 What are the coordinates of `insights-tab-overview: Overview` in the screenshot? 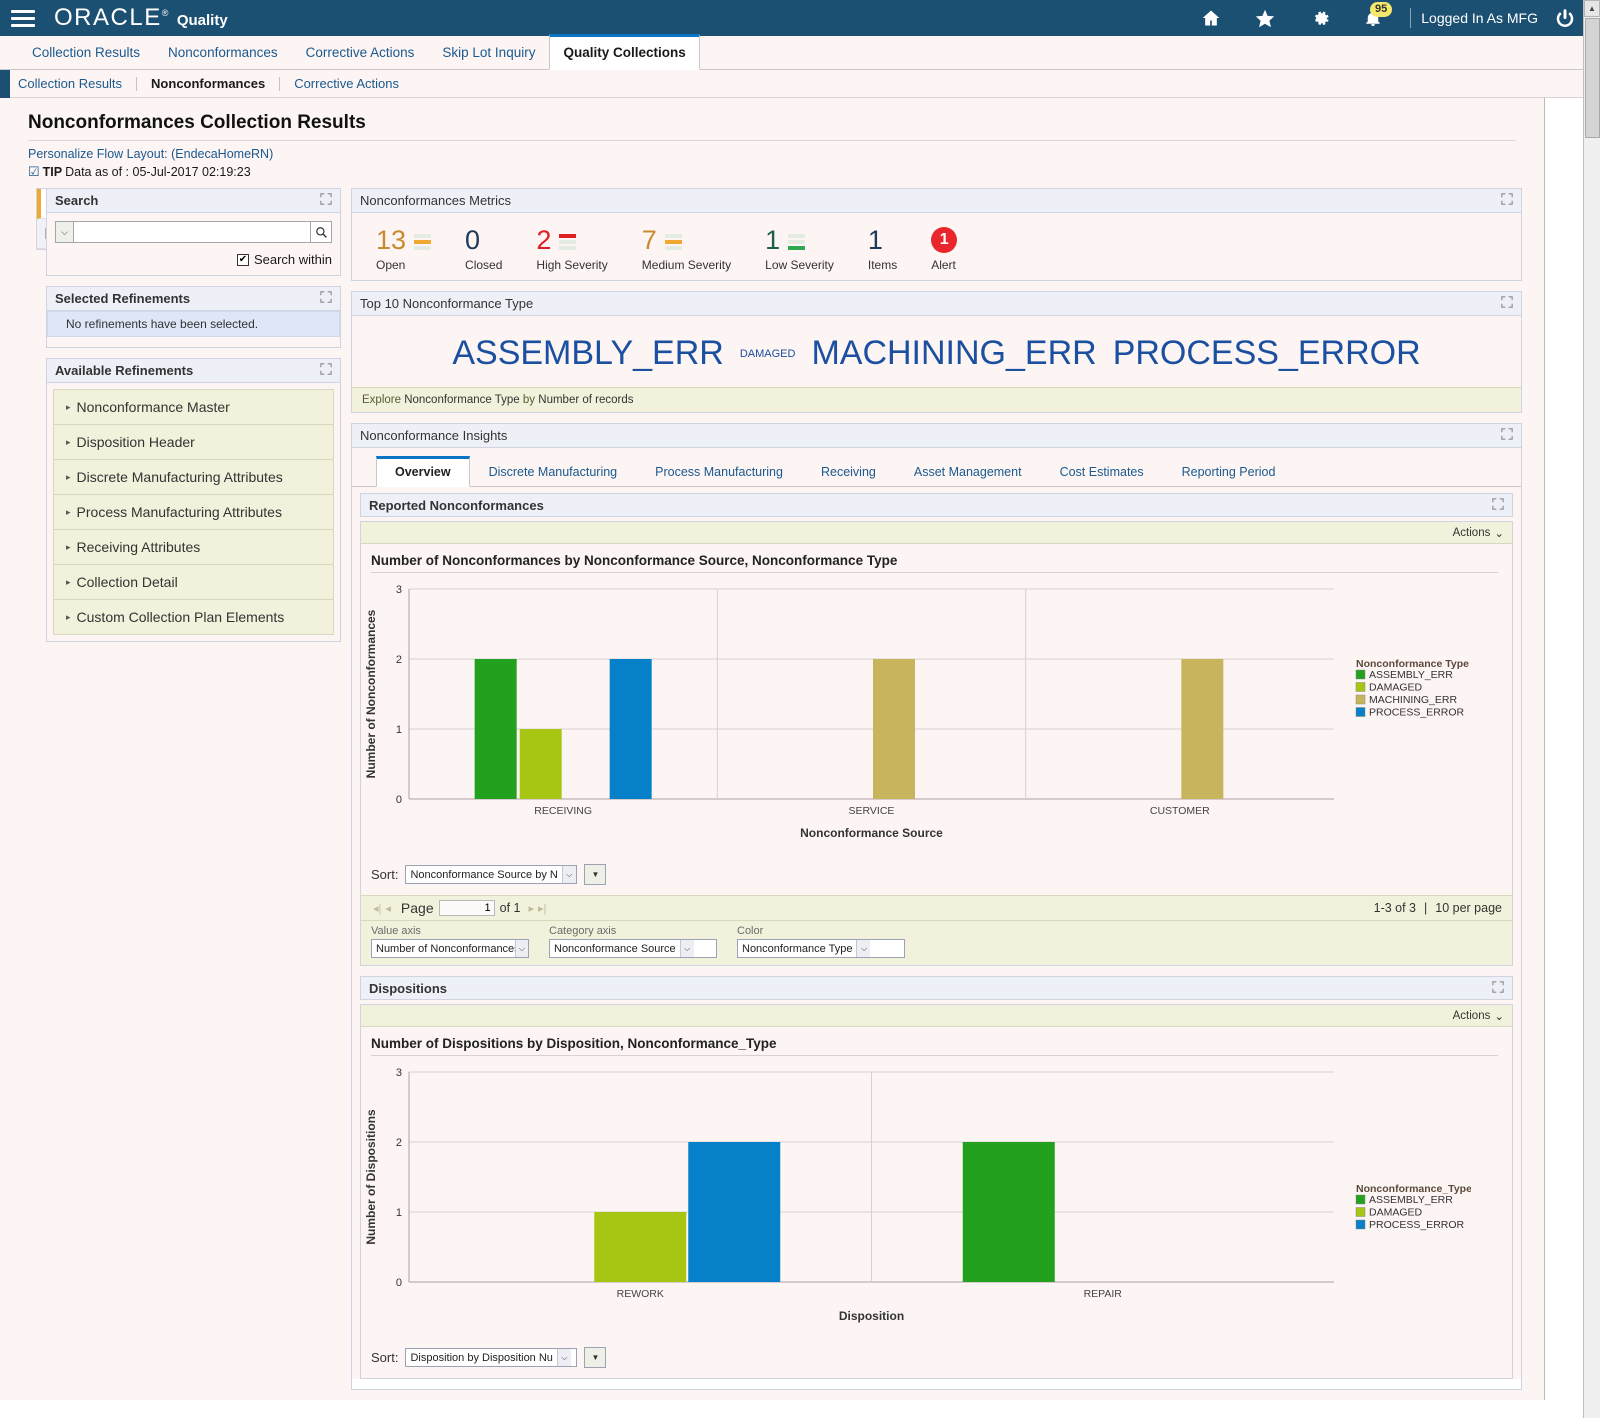 It's located at (423, 471).